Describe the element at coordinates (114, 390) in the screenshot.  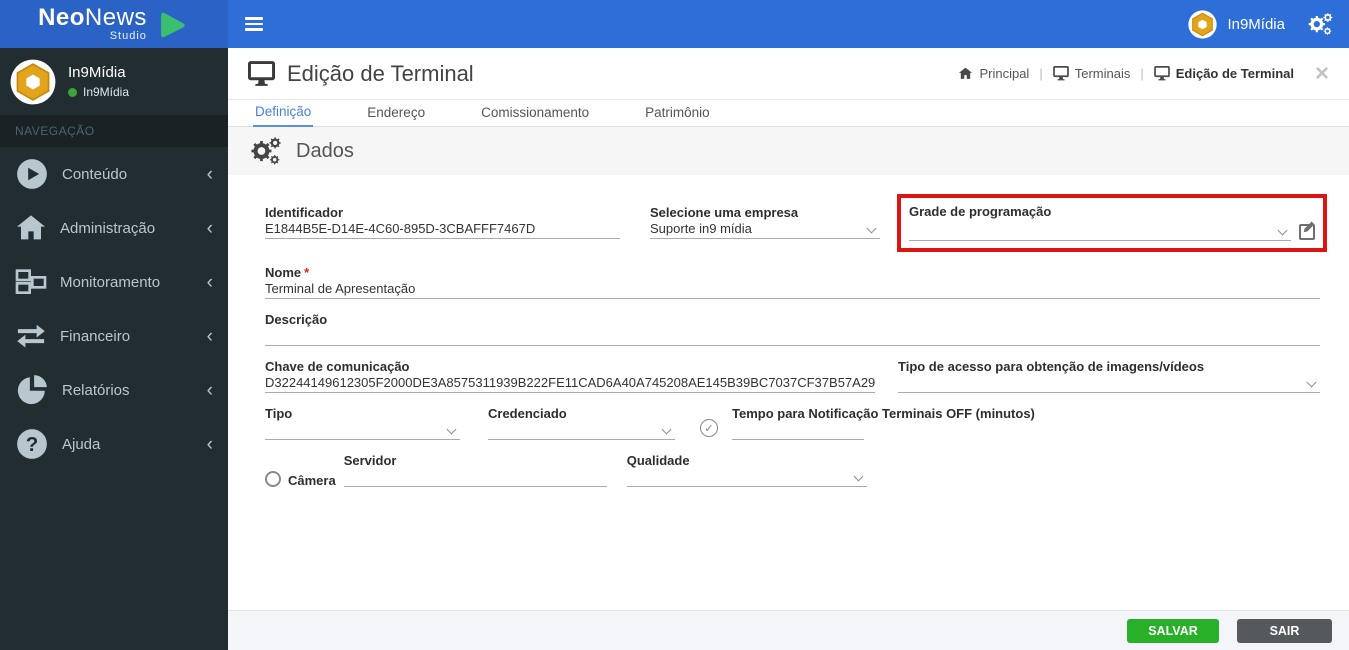
I see `sidebar-item-relatorios: Relatórios ‹` at that location.